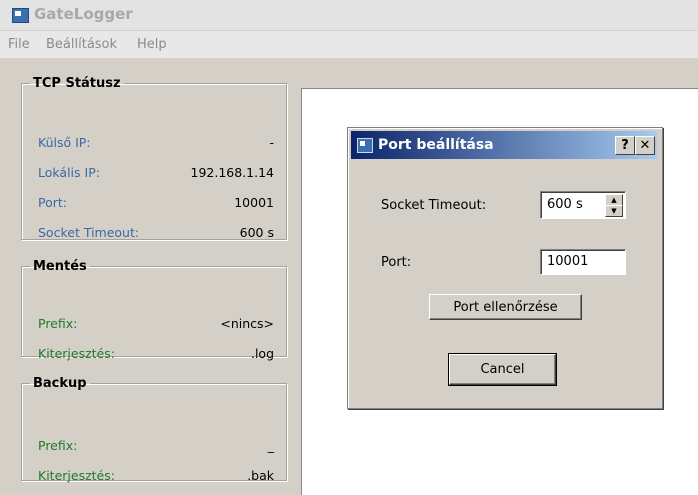 Image resolution: width=698 pixels, height=495 pixels. I want to click on local-ip-label: Lokális IP:, so click(69, 172).